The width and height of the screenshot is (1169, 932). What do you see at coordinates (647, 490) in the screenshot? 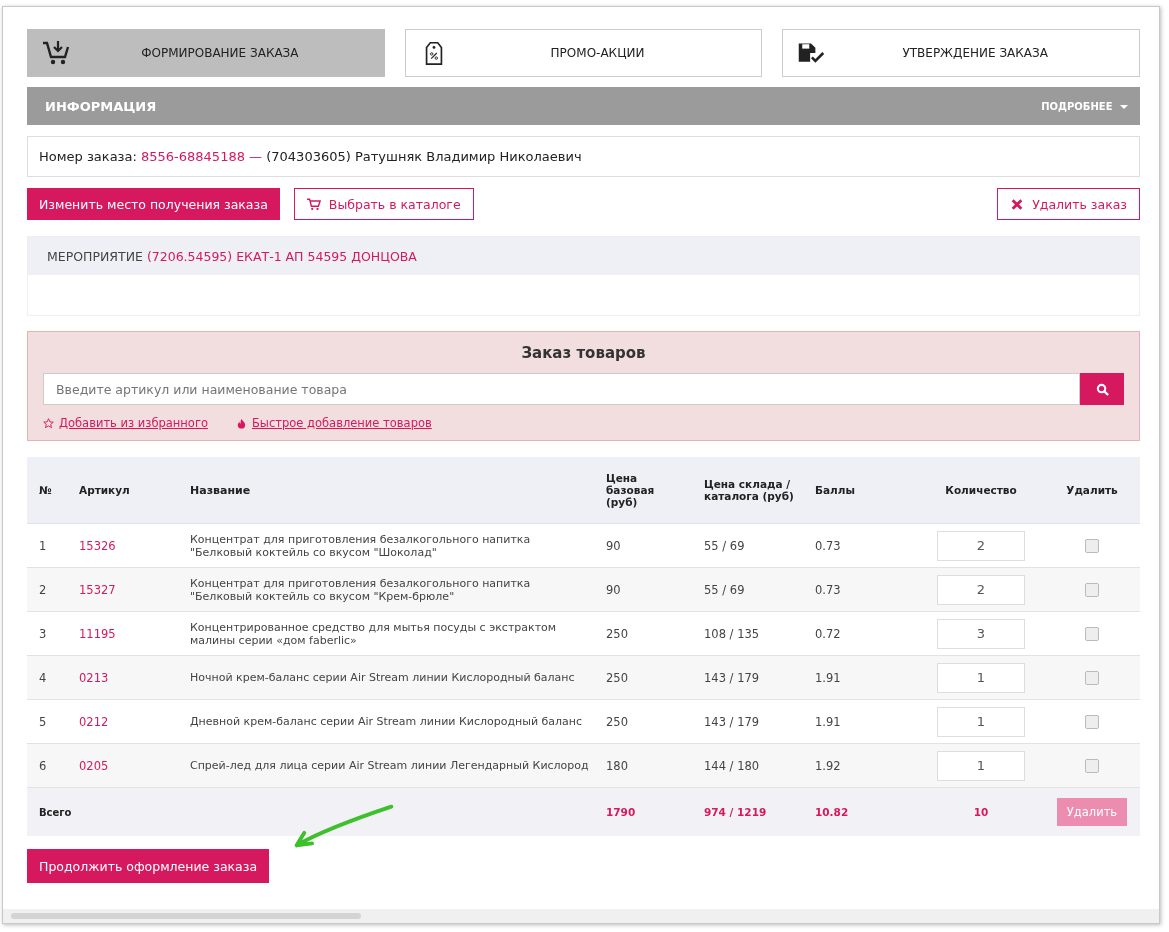
I see `column-header: Цена базовая (руб)` at bounding box center [647, 490].